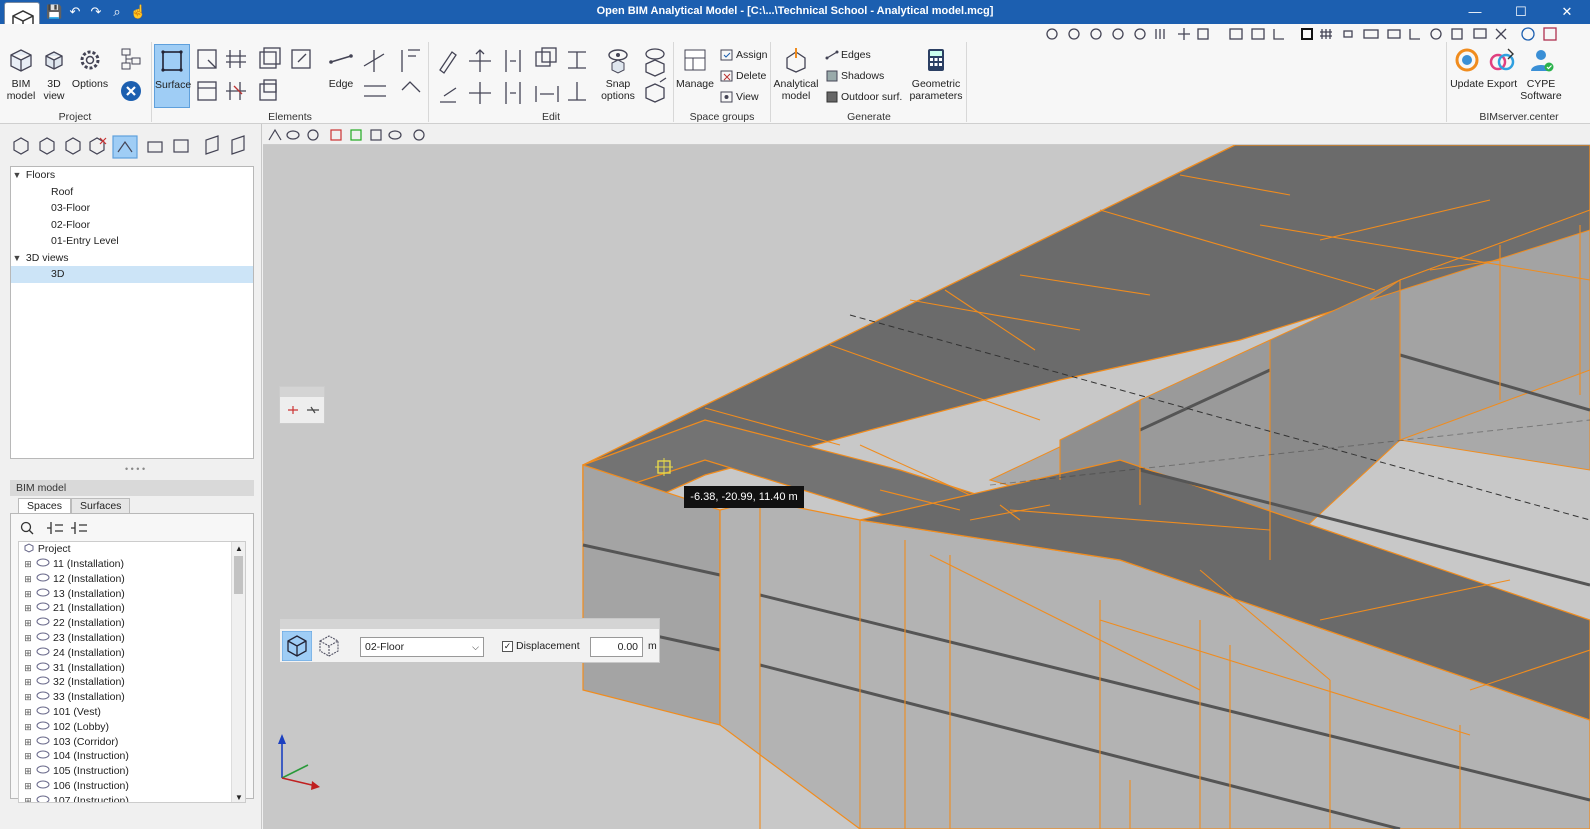  I want to click on scroll-down-icon: ▼, so click(239, 797).